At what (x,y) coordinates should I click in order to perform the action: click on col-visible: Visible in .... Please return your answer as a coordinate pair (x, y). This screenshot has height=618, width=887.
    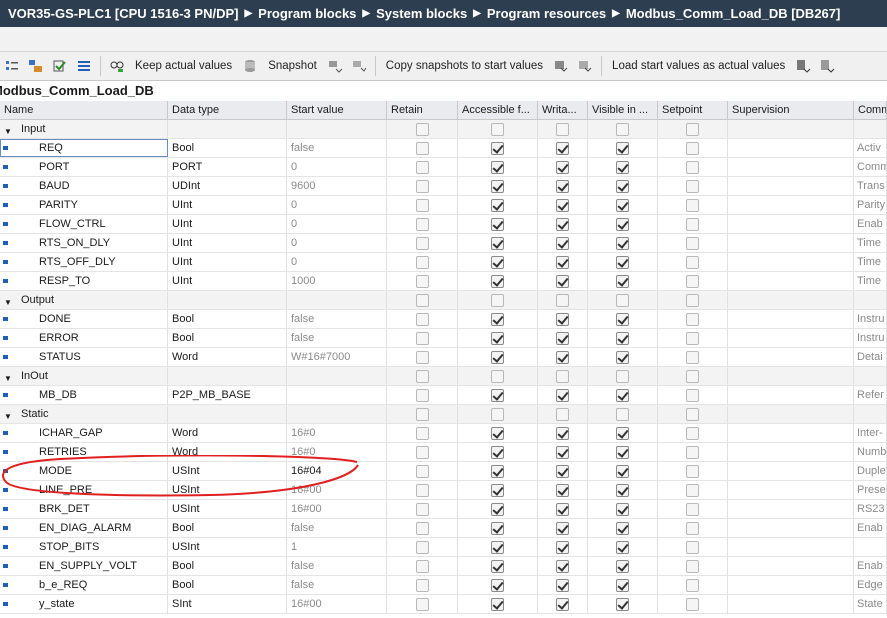
    Looking at the image, I should click on (623, 110).